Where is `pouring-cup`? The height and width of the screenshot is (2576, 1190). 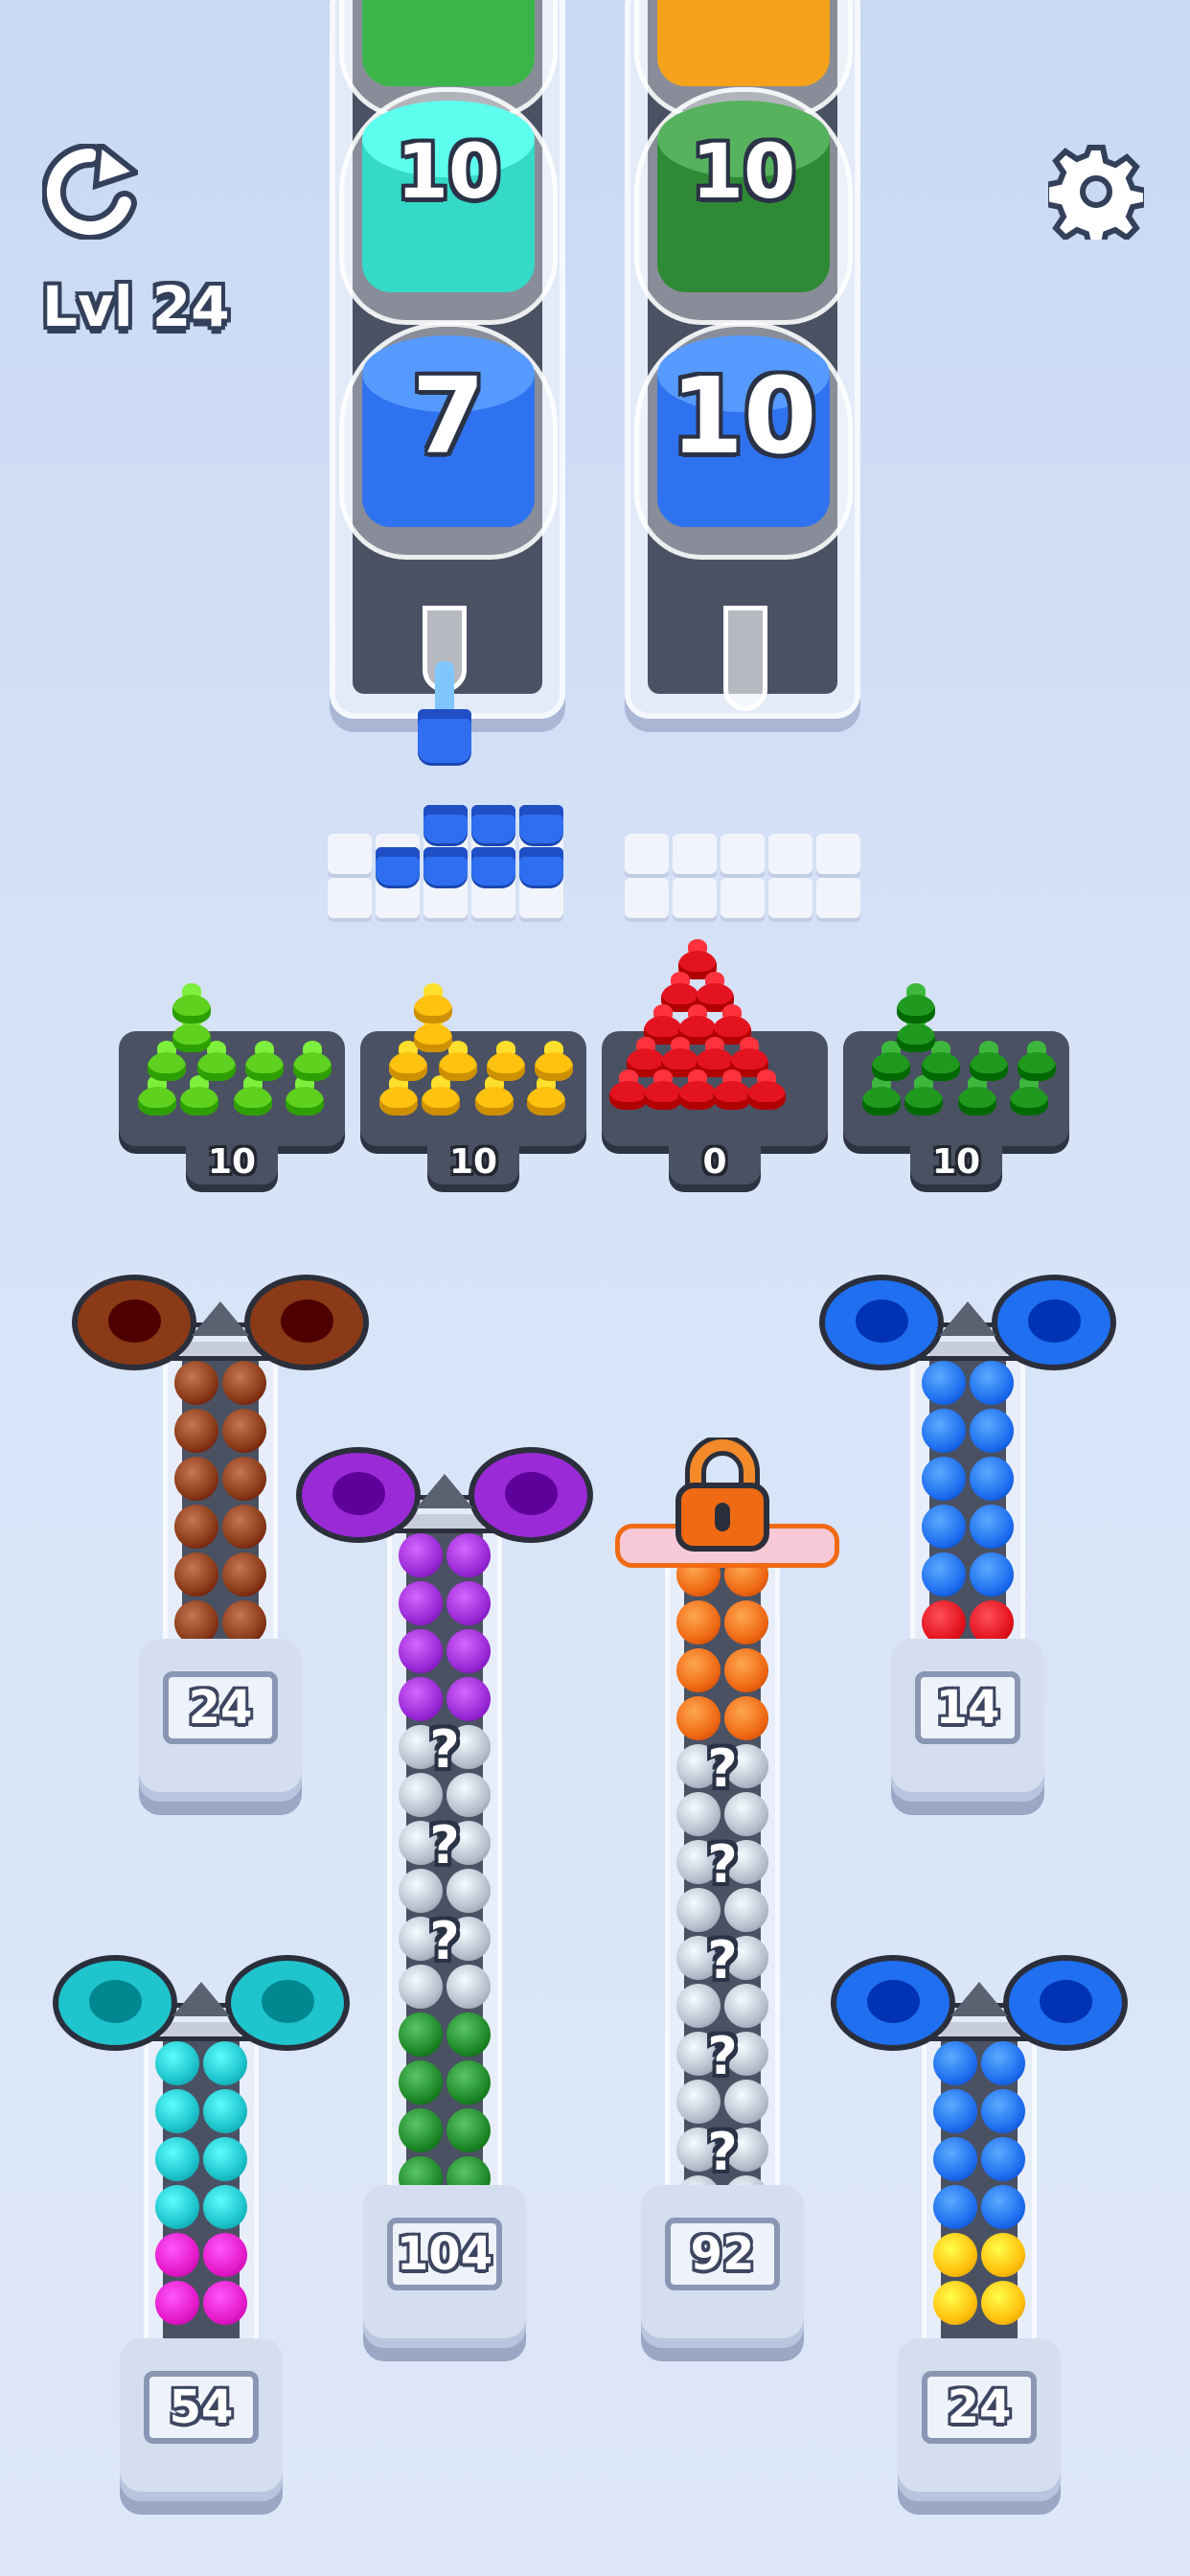 pouring-cup is located at coordinates (445, 736).